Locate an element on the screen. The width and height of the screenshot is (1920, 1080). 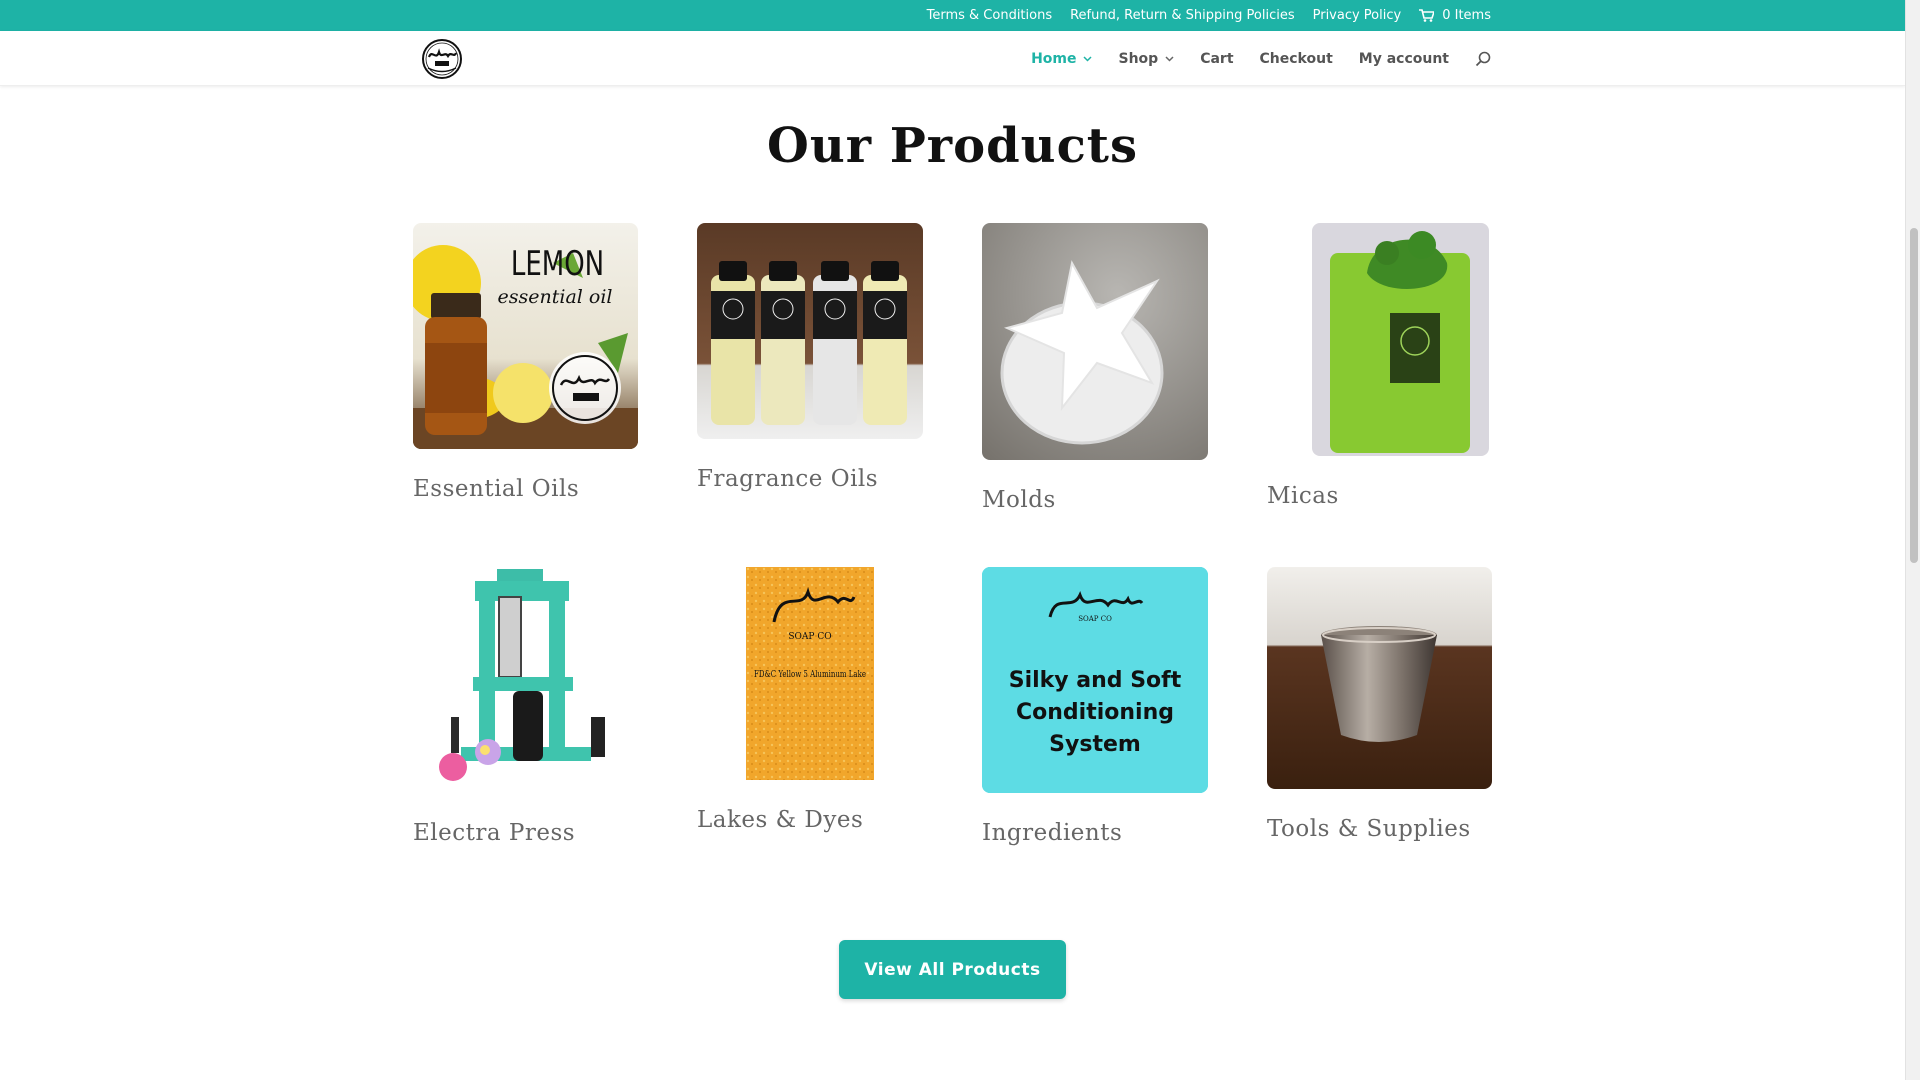
lemon-image-text: LEMON is located at coordinates (557, 264).